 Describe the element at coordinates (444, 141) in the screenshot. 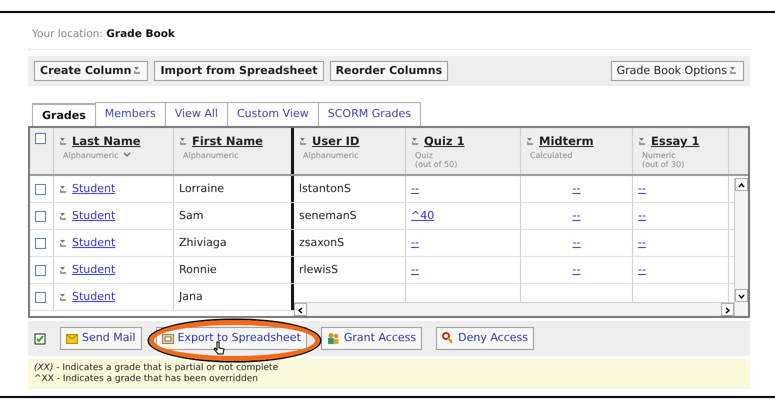

I see `column-header: Quiz 1` at that location.